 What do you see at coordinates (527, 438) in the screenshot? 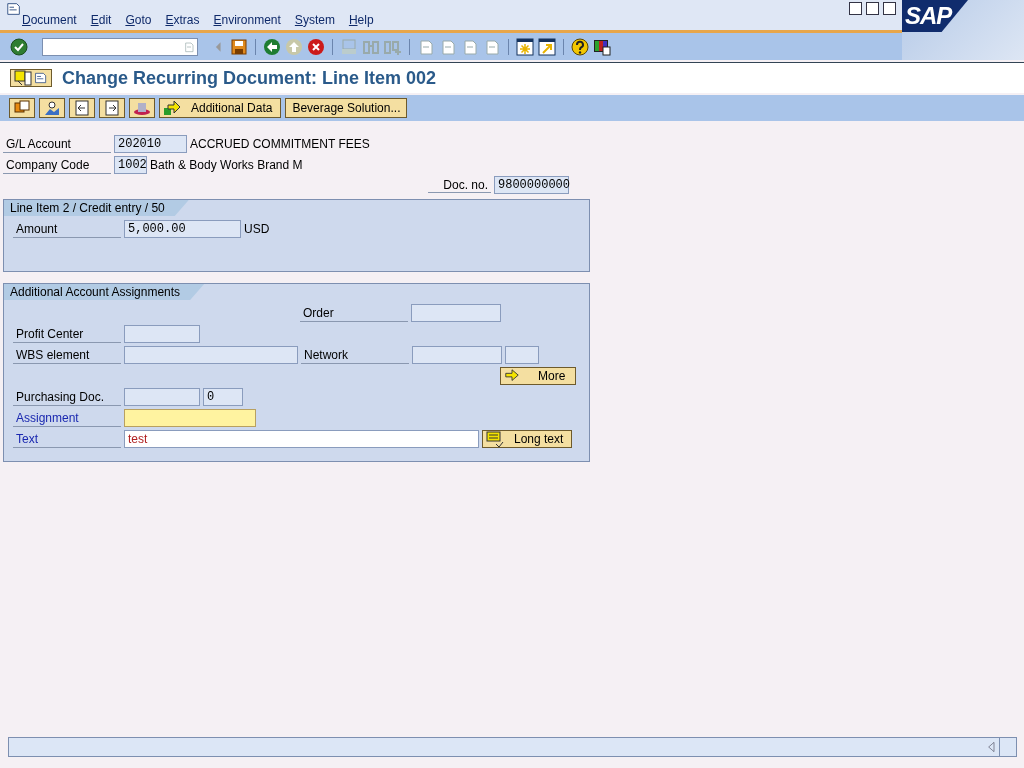
I see `long-text-button: Long text` at bounding box center [527, 438].